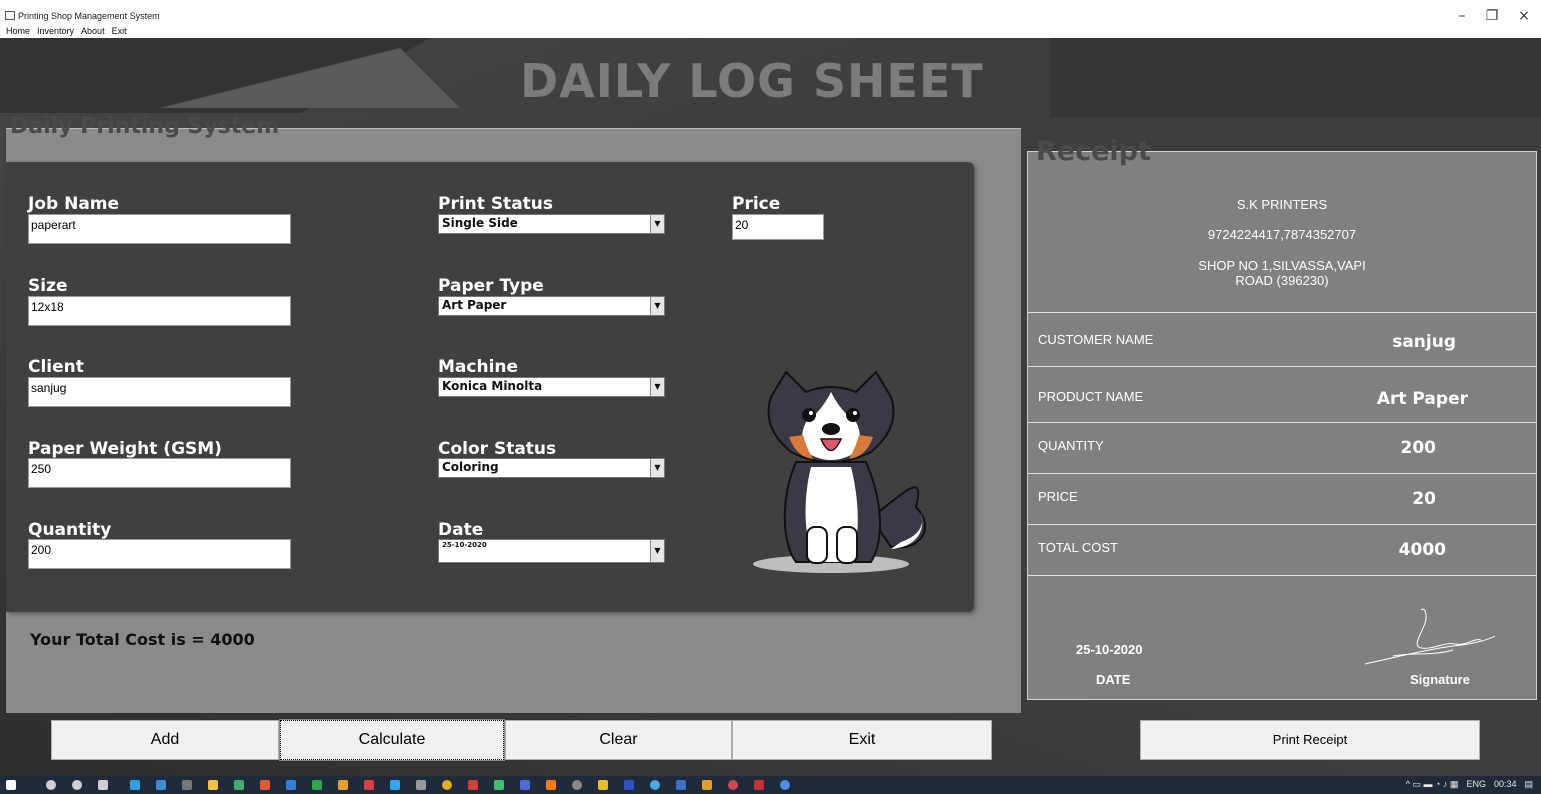 This screenshot has height=794, width=1541. Describe the element at coordinates (1058, 496) in the screenshot. I see `price-label: PRICE` at that location.